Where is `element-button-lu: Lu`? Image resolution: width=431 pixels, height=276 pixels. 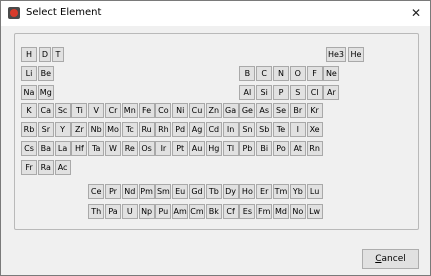
element-button-lu: Lu is located at coordinates (314, 191).